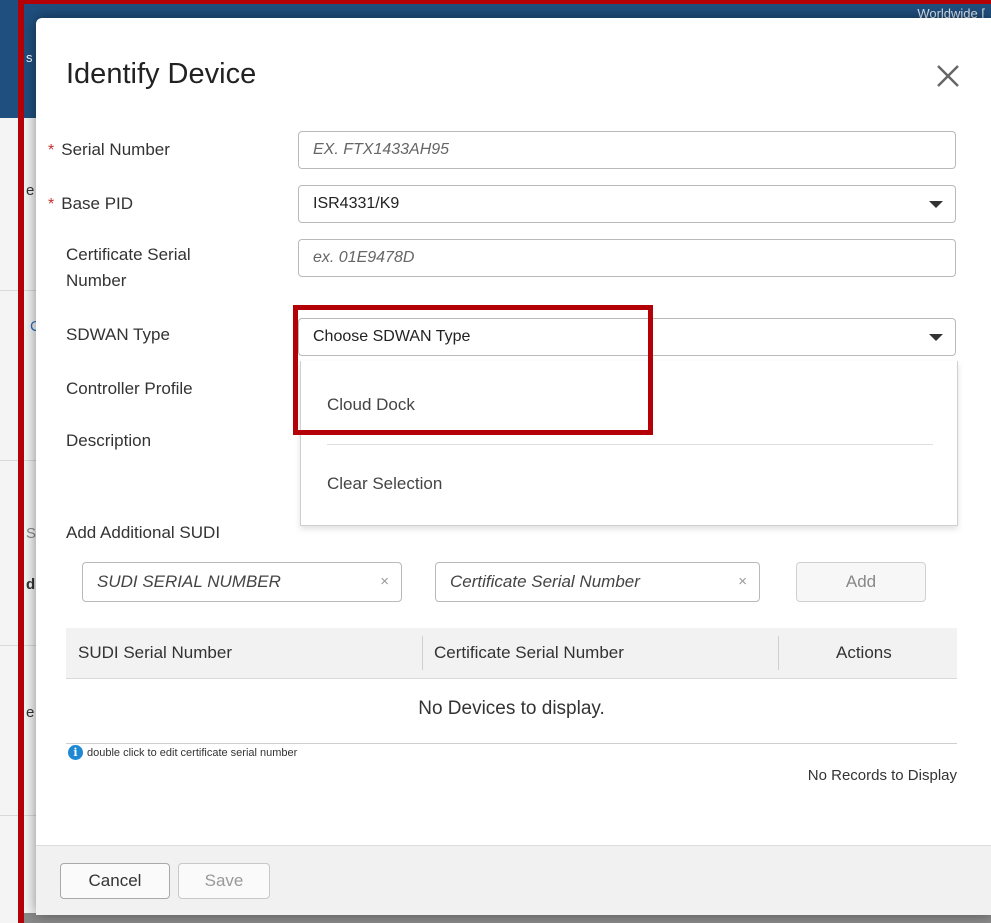  I want to click on table-divider, so click(511, 743).